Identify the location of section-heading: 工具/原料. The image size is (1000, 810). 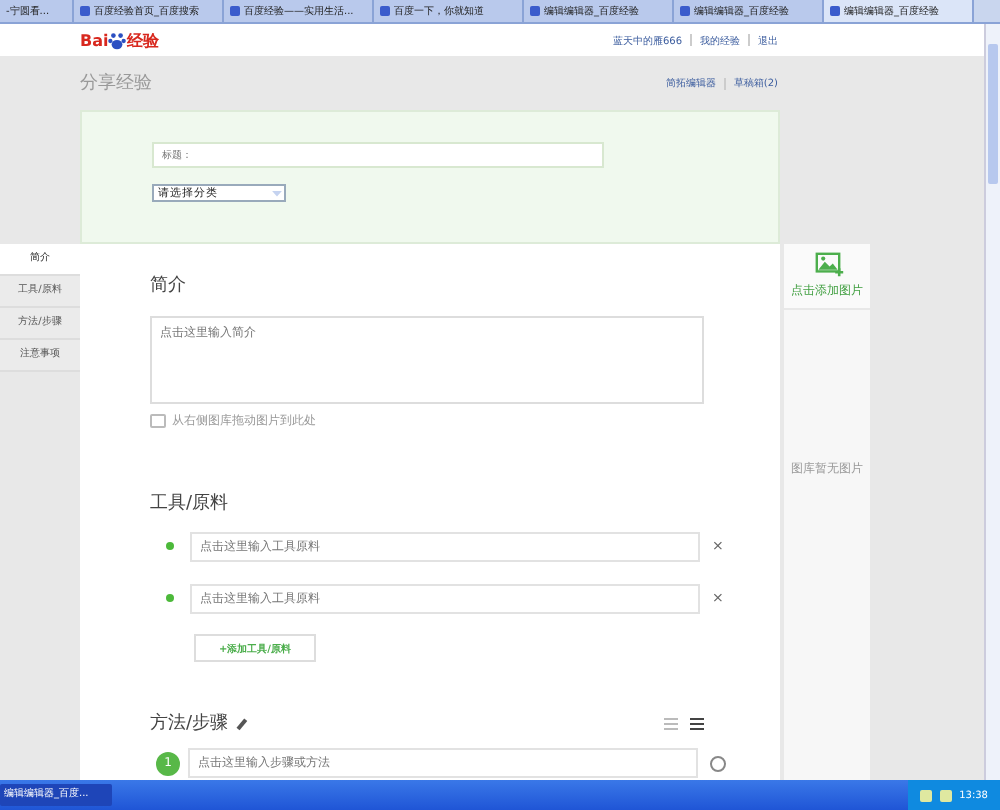
(189, 503).